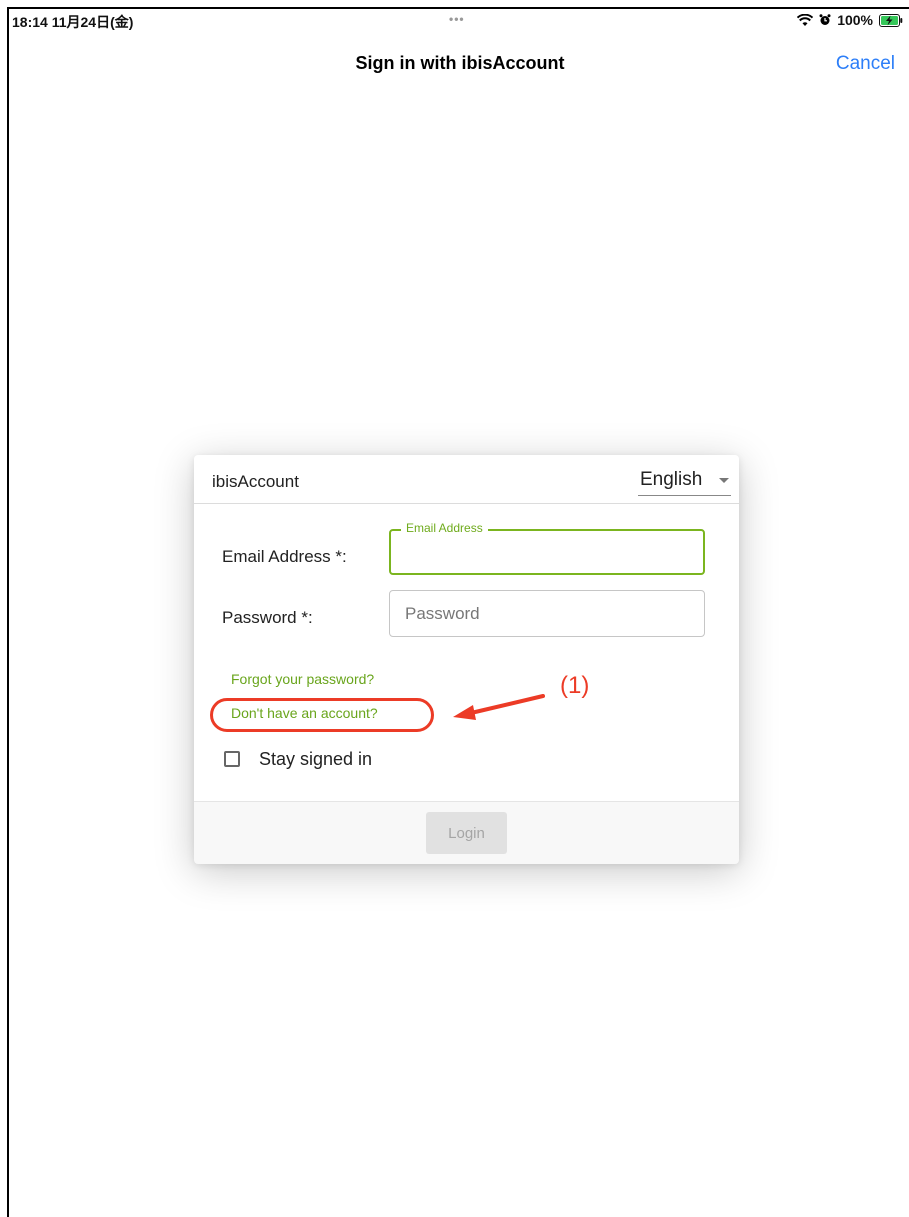 This screenshot has width=909, height=1217. What do you see at coordinates (466, 479) in the screenshot?
I see `dialog-header: ibisAccount English` at bounding box center [466, 479].